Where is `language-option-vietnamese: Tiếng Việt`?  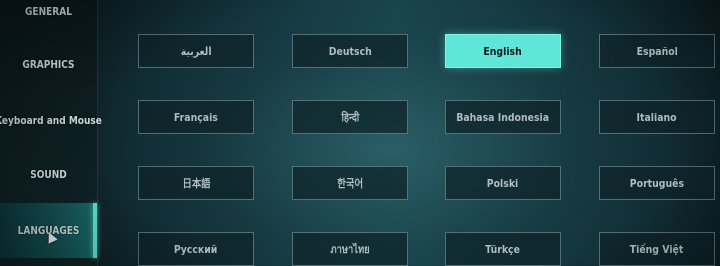 language-option-vietnamese: Tiếng Việt is located at coordinates (657, 249).